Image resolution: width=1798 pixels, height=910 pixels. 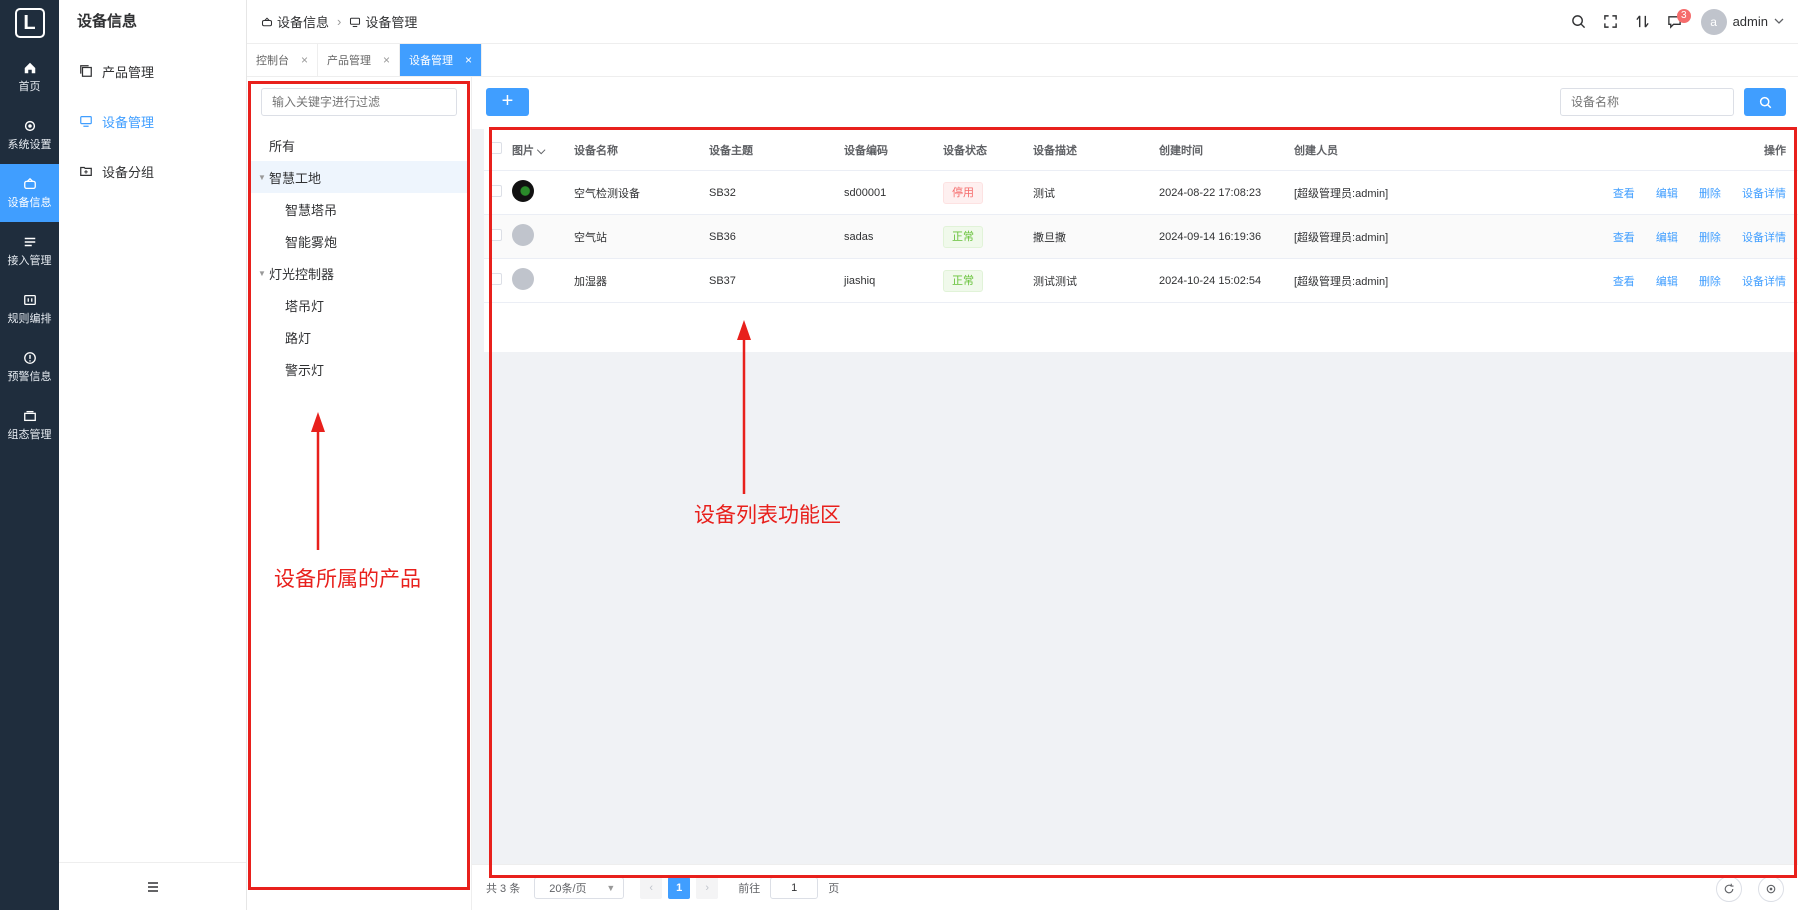 I want to click on submenu: 设备信息 产品管理 设备管理 设备分组, so click(x=153, y=455).